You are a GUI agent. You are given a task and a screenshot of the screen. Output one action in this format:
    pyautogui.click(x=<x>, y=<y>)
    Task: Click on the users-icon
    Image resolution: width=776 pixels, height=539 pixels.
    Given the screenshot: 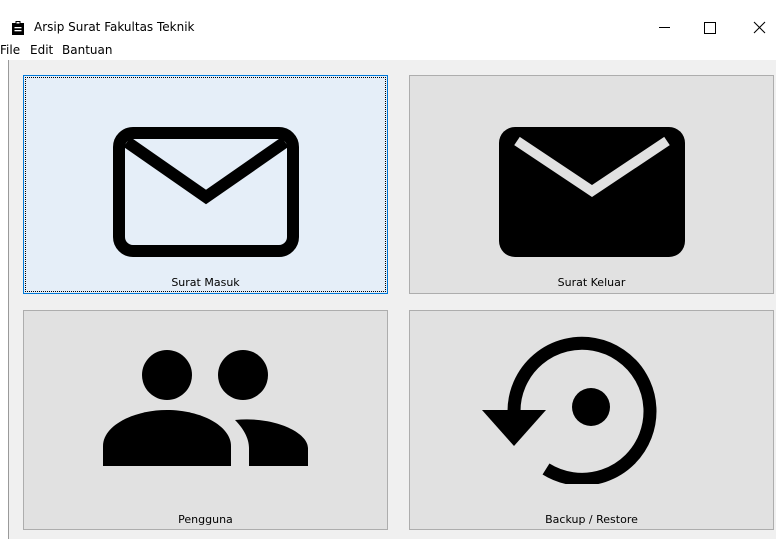 What is the action you would take?
    pyautogui.click(x=205, y=408)
    